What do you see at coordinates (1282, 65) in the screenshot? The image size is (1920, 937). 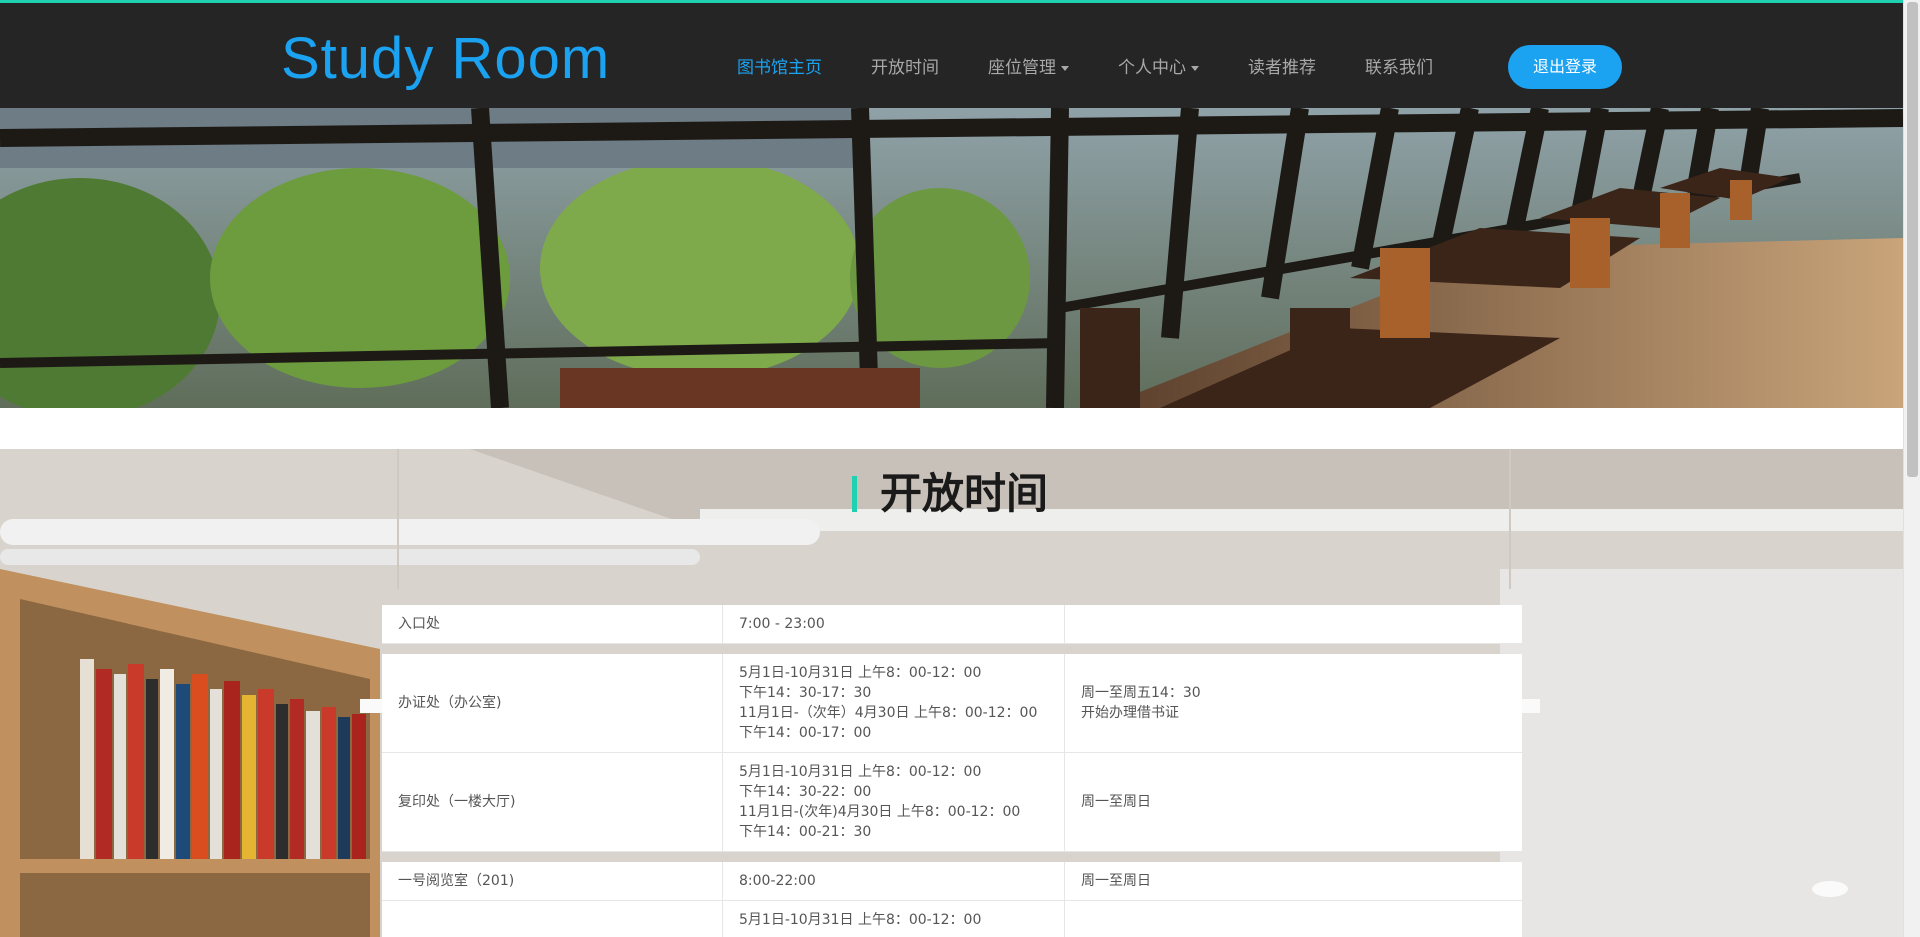 I see `nav-item-reader-recommend: 读者推荐` at bounding box center [1282, 65].